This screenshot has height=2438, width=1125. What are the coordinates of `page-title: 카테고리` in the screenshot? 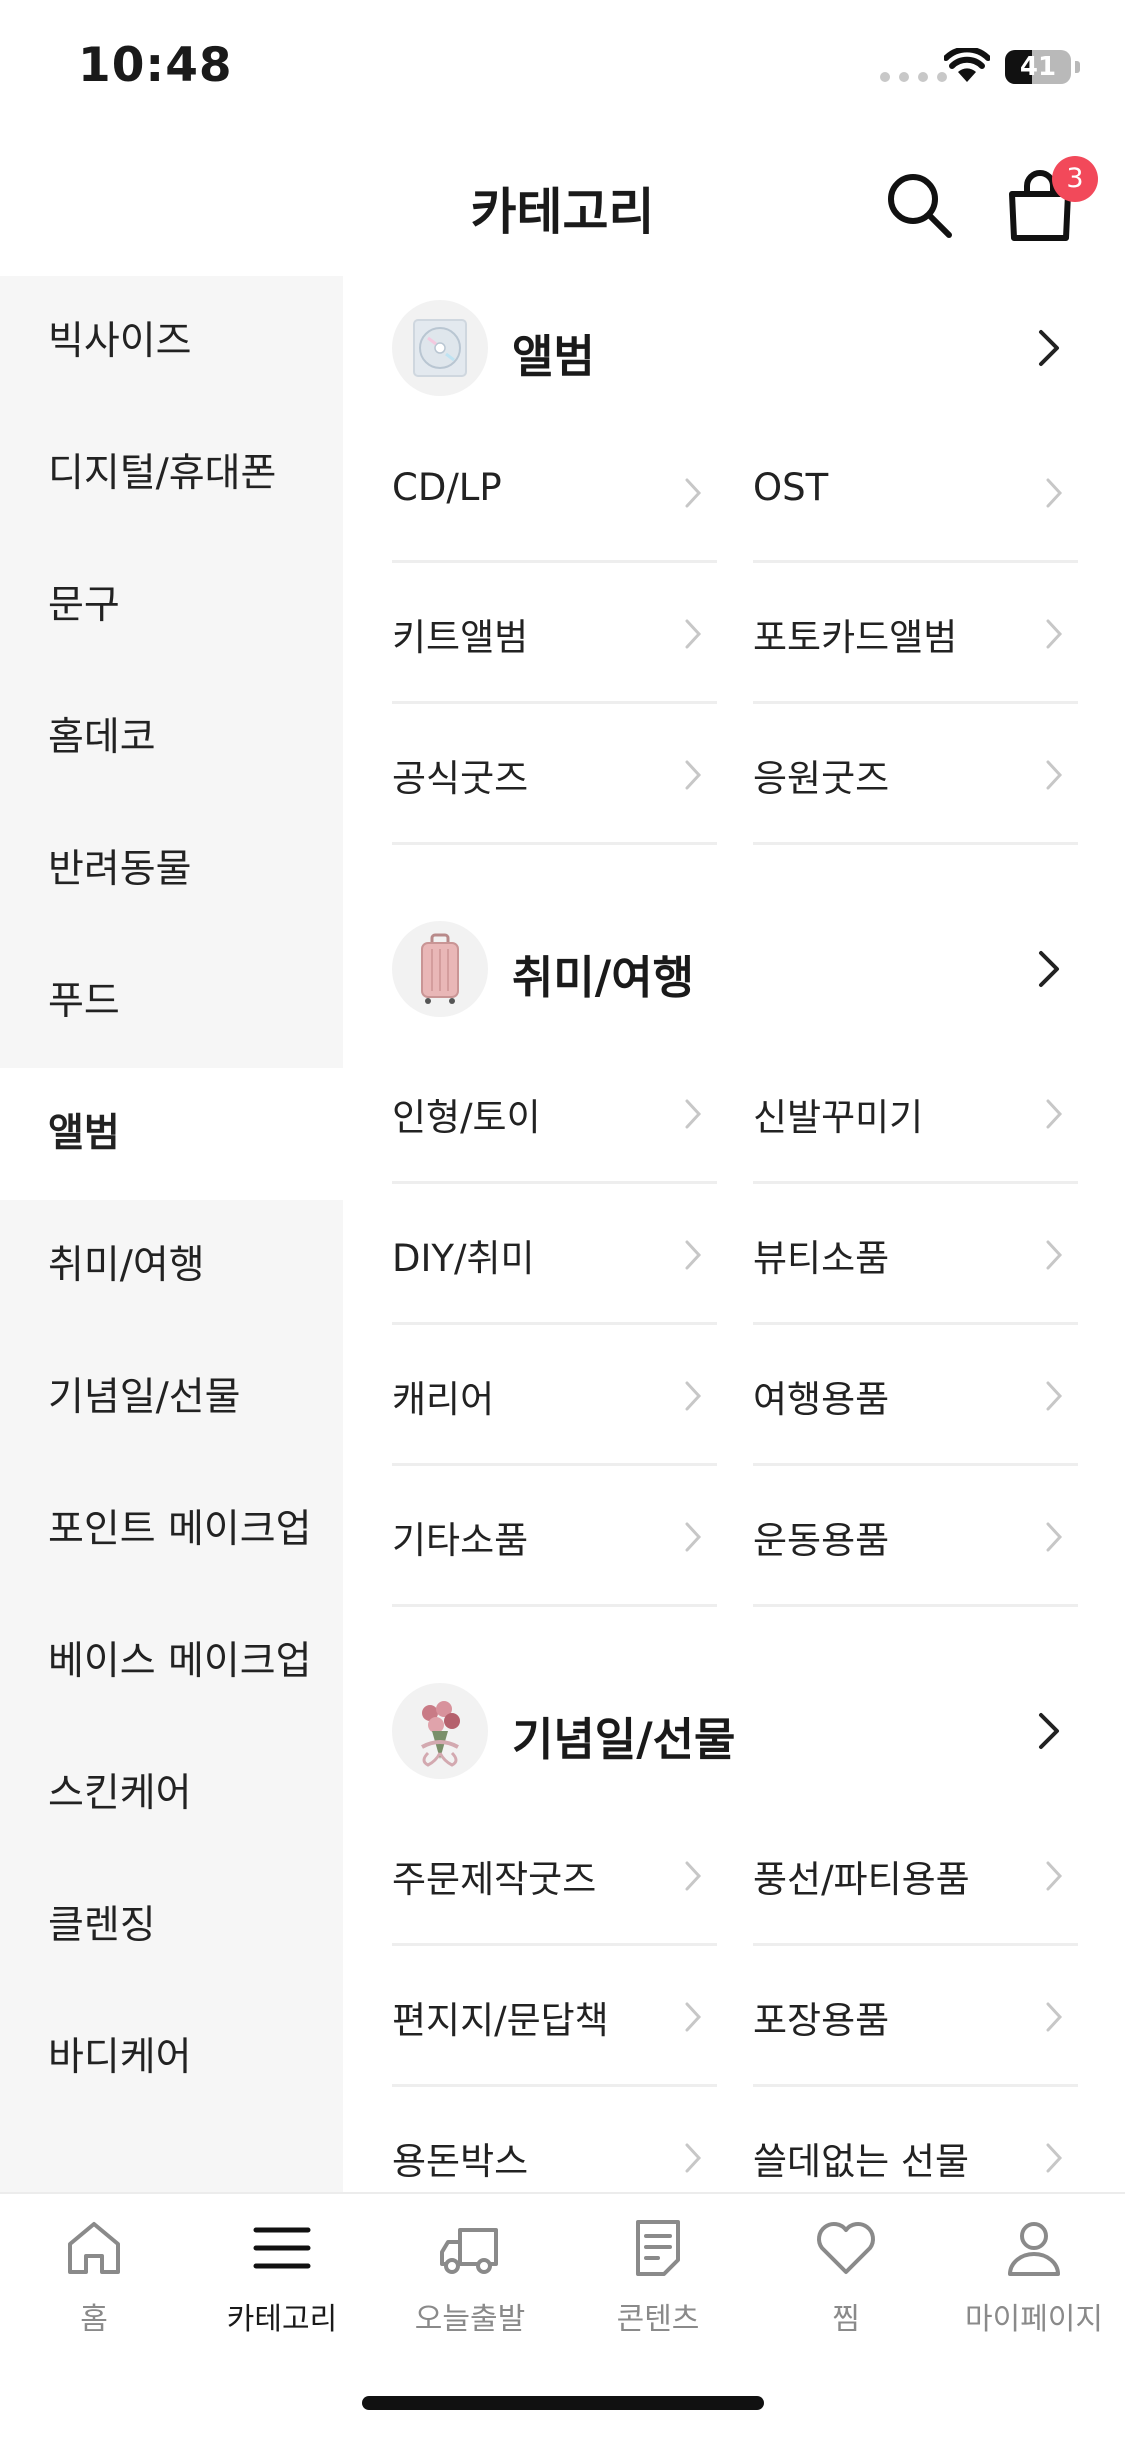 It's located at (562, 212).